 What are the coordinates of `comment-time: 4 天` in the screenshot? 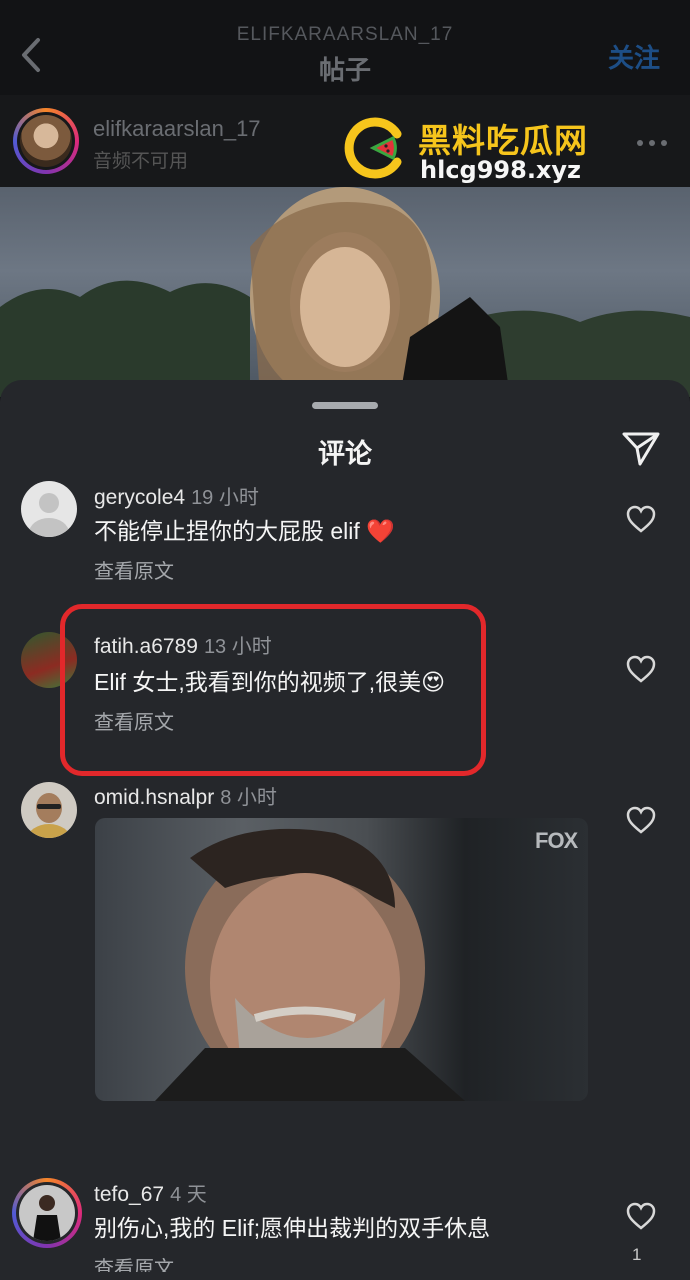 It's located at (188, 1195).